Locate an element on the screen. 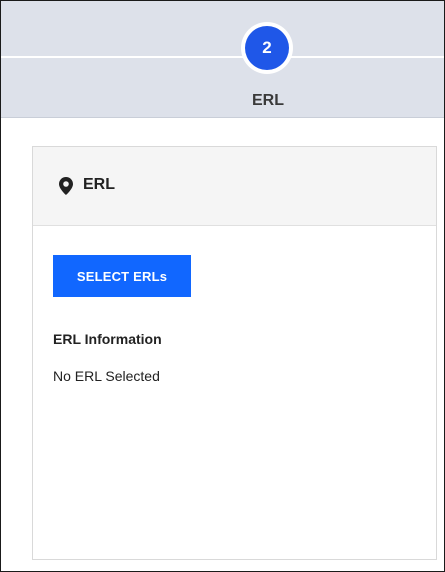  erl-information-heading: ERL Information is located at coordinates (107, 339).